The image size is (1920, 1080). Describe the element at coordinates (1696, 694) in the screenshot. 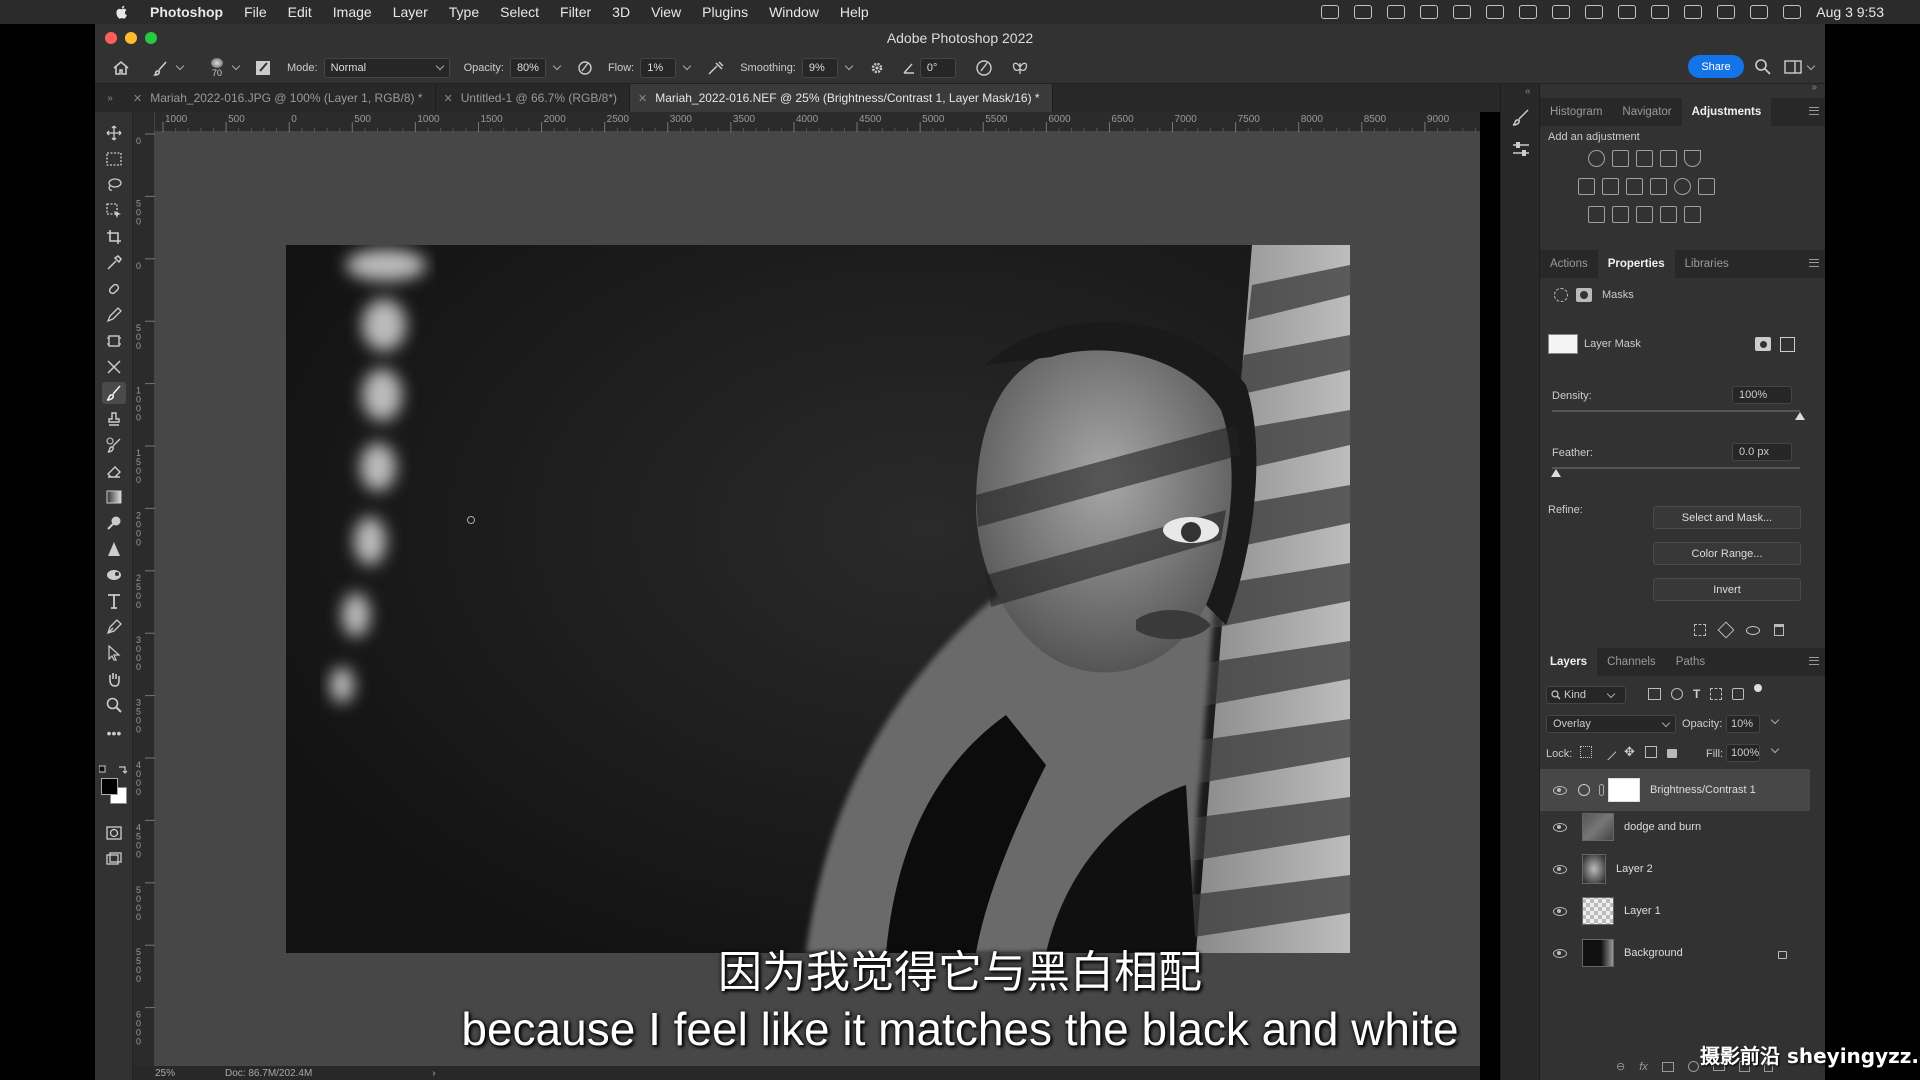

I see `filter-type-icon: T` at that location.